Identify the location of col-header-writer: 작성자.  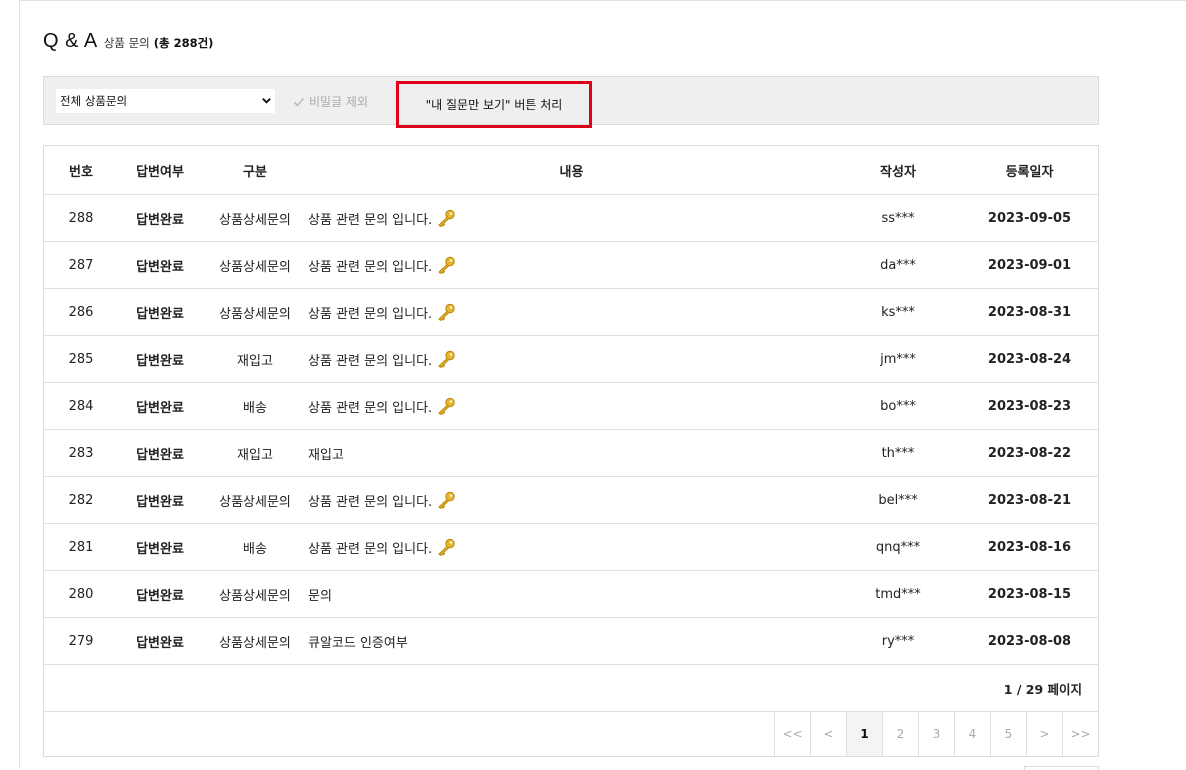
(898, 172).